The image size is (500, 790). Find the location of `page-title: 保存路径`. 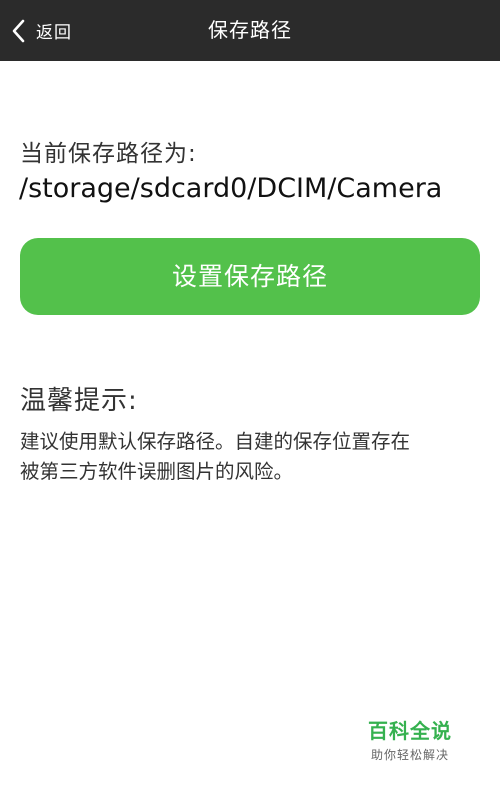

page-title: 保存路径 is located at coordinates (250, 30).